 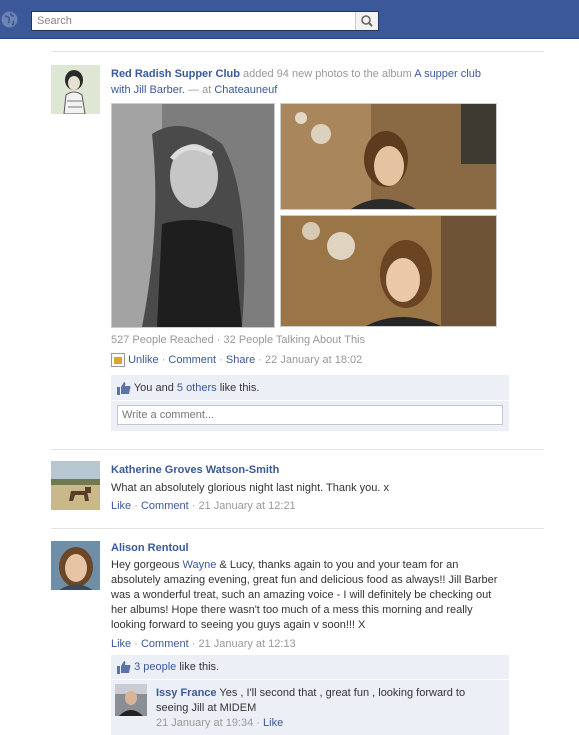 What do you see at coordinates (310, 667) in the screenshot?
I see `comment-likes-box: 3 people like this.` at bounding box center [310, 667].